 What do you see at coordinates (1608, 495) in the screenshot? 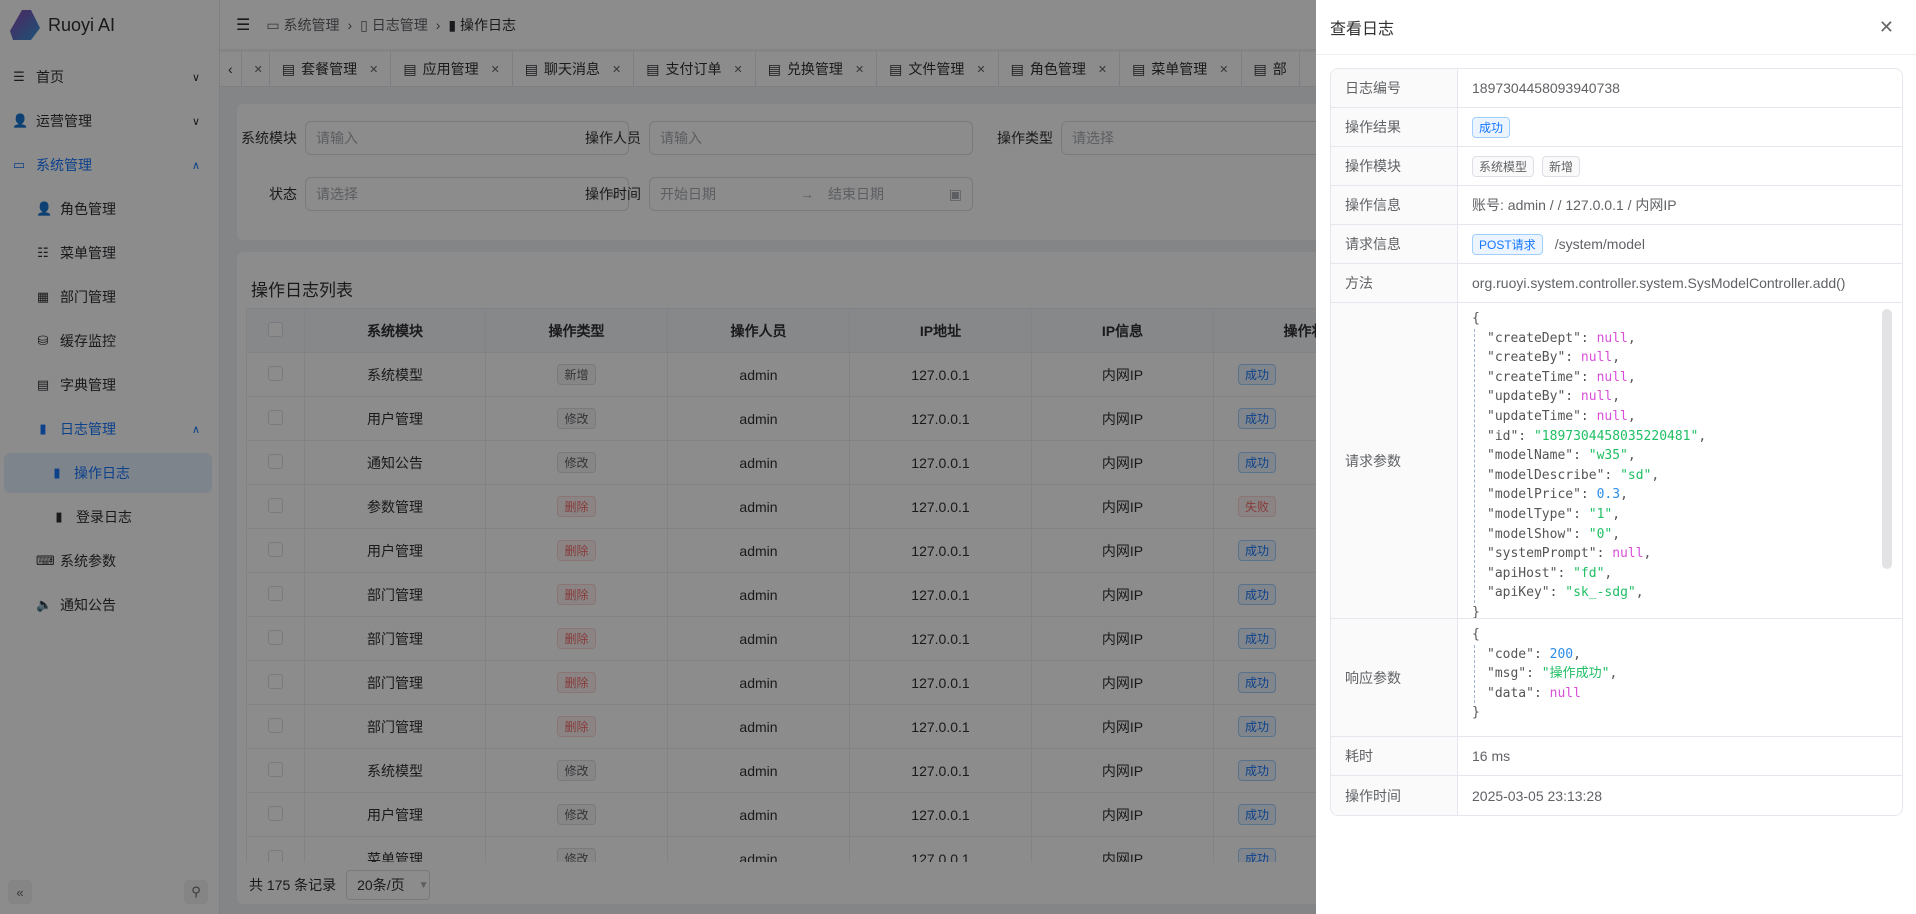
I see `json-value: 0.3` at bounding box center [1608, 495].